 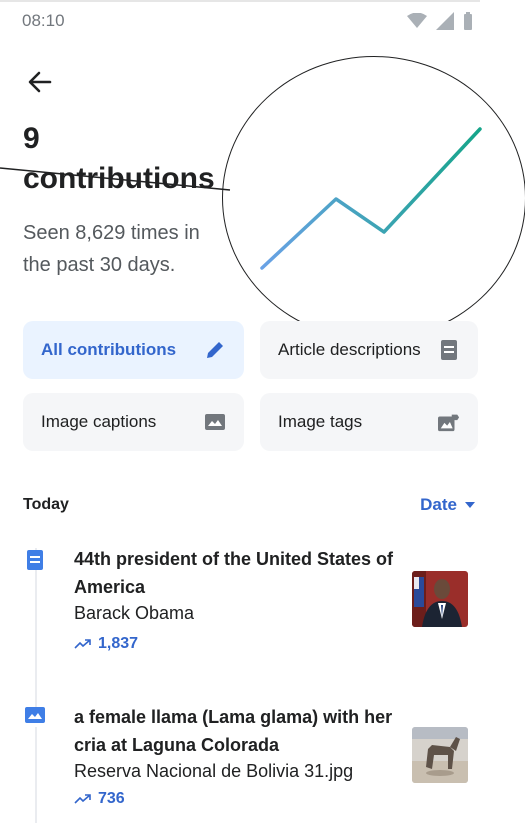 What do you see at coordinates (438, 504) in the screenshot?
I see `sort-label: Date` at bounding box center [438, 504].